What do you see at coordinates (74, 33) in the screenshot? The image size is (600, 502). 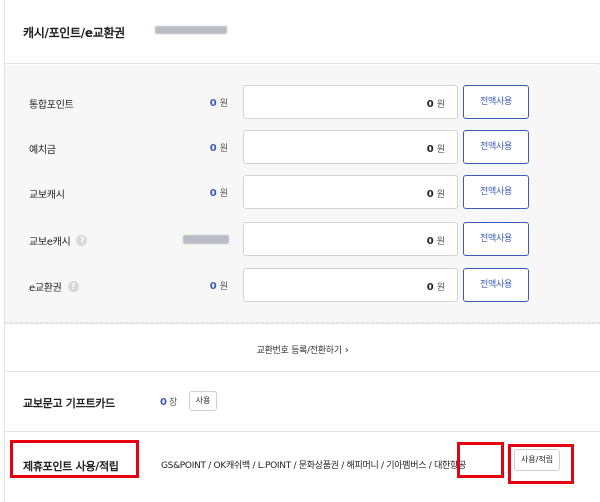 I see `cash-section-title: 캐시/포인트/e교환권` at bounding box center [74, 33].